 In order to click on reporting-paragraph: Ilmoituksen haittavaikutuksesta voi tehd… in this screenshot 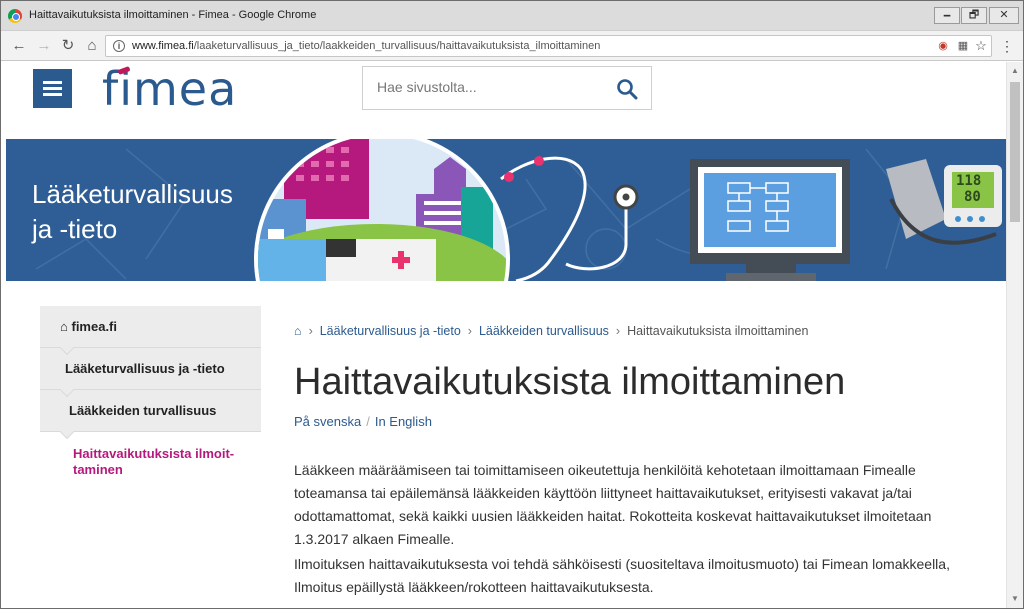, I will do `click(622, 575)`.